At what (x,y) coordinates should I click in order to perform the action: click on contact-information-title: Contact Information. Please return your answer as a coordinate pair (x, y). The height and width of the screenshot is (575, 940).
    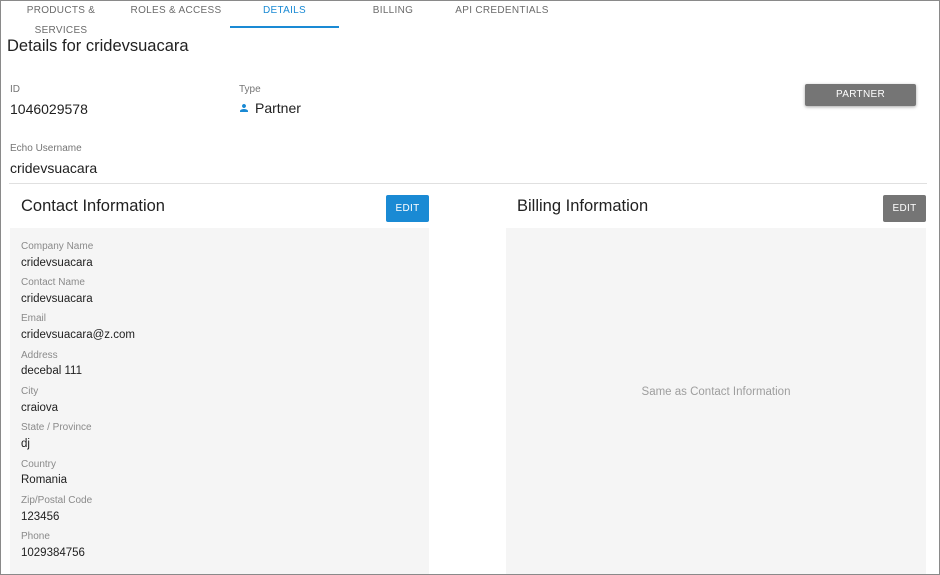
    Looking at the image, I should click on (93, 206).